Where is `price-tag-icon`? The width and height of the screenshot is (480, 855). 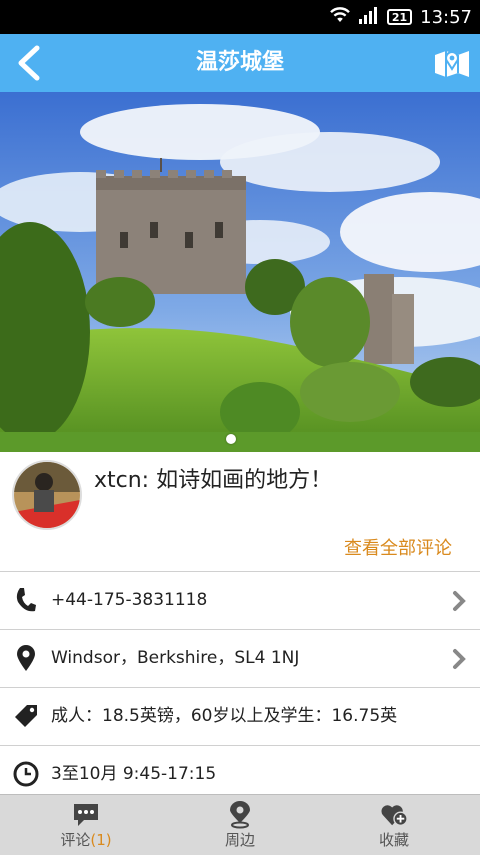
price-tag-icon is located at coordinates (26, 716).